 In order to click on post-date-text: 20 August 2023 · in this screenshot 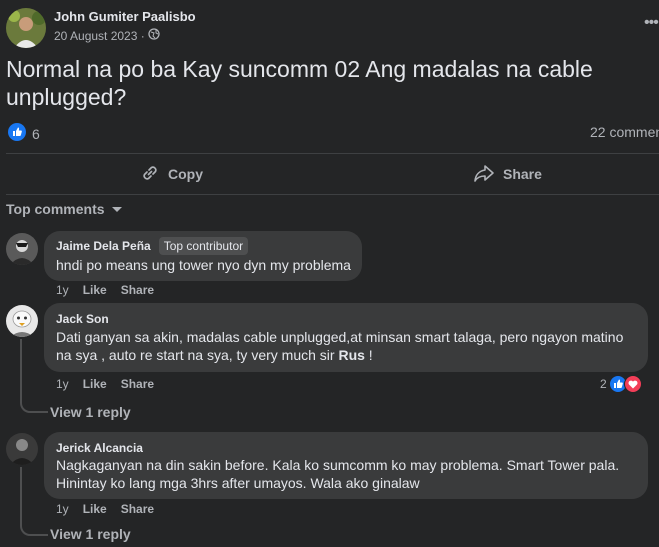, I will do `click(99, 35)`.